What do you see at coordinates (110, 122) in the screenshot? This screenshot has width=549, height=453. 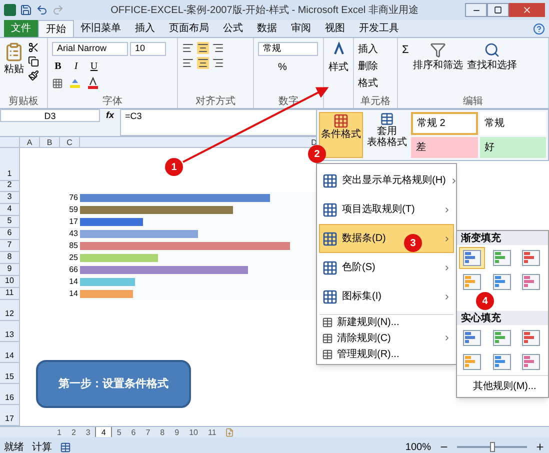 I see `function-button: fx` at bounding box center [110, 122].